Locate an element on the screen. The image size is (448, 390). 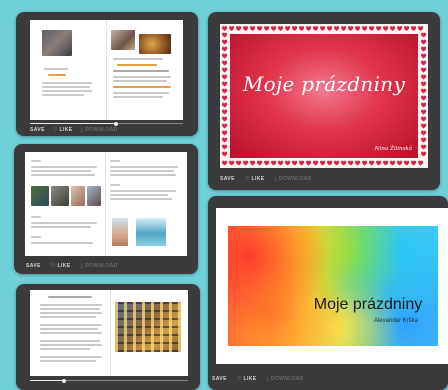
presentation-card-book-2: SAVE ♡ LIKE ⤓ DOWNLOAD is located at coordinates (106, 209).